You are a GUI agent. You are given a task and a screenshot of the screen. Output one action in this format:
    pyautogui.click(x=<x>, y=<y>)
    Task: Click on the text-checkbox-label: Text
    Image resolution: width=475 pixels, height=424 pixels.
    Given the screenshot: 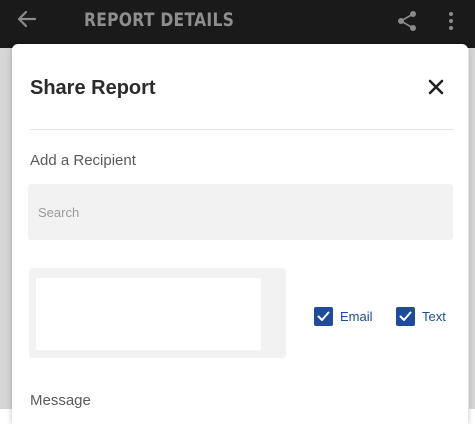 What is the action you would take?
    pyautogui.click(x=434, y=316)
    